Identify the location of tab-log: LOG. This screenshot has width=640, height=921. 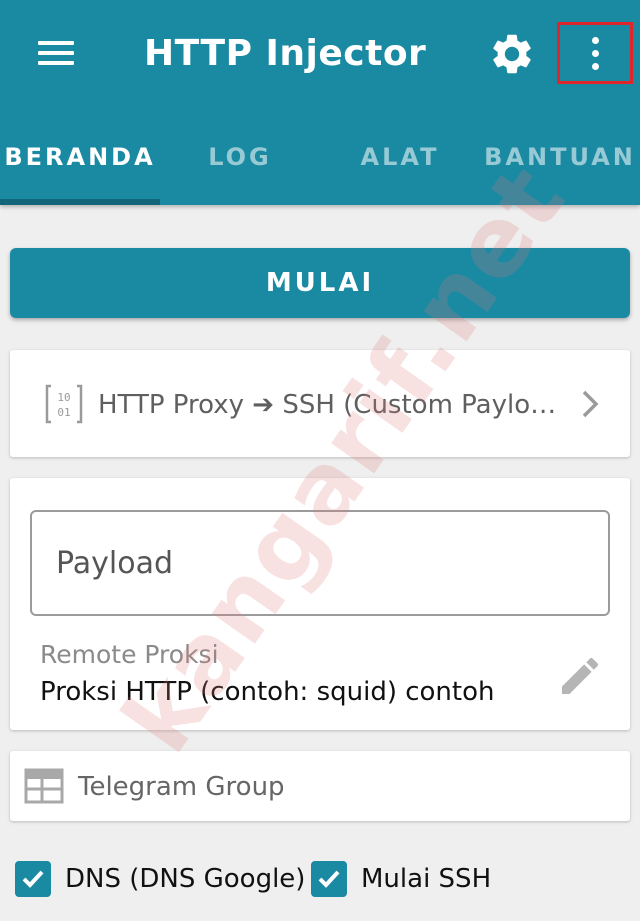
(240, 156).